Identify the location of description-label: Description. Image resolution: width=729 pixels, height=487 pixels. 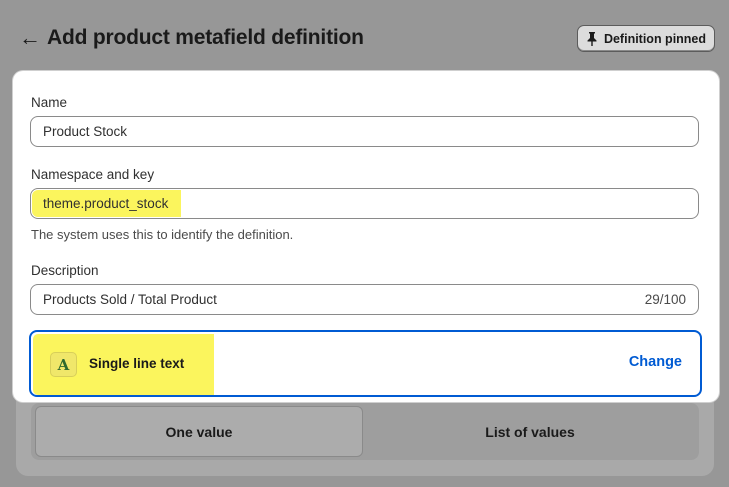
(65, 270).